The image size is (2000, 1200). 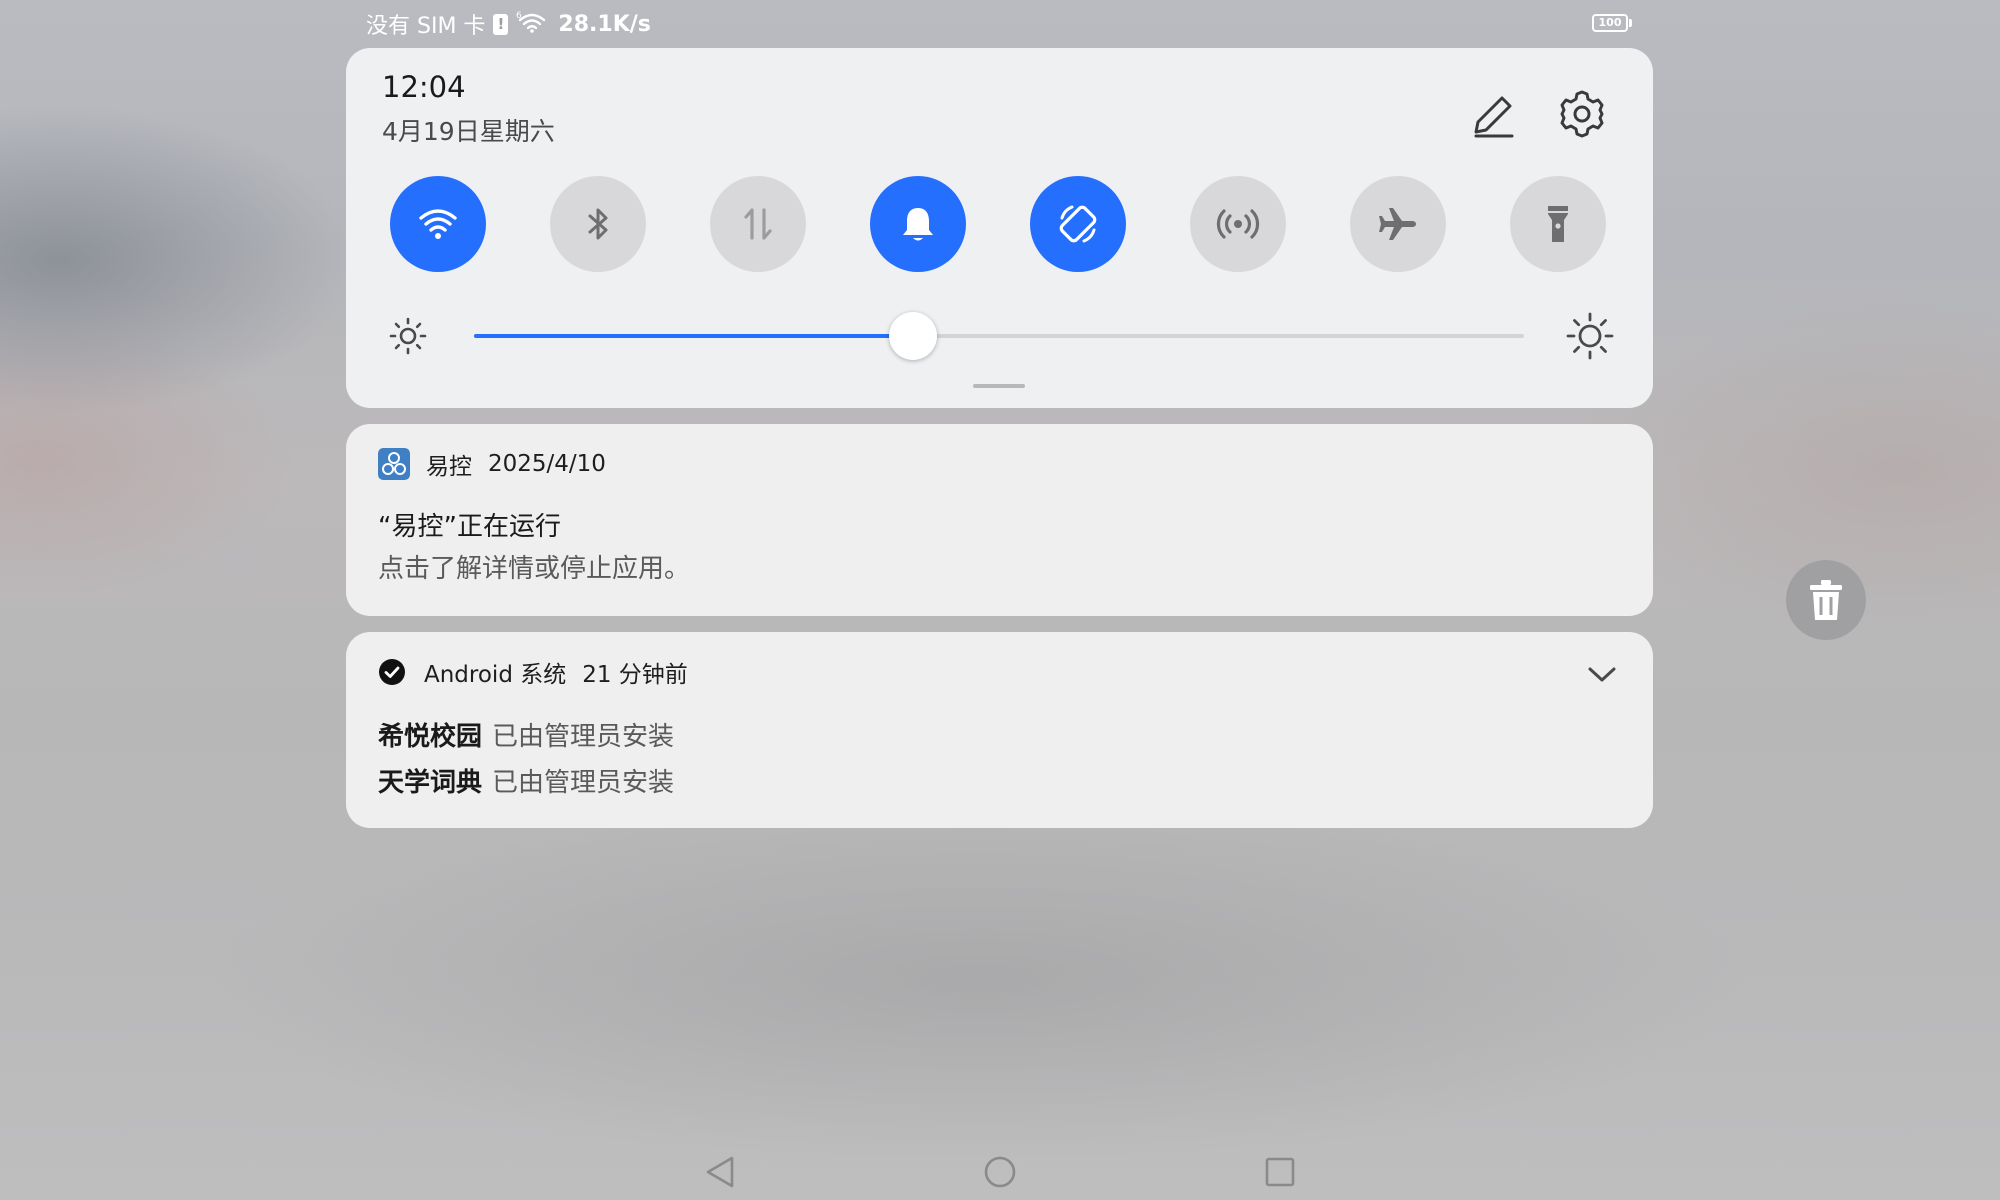 I want to click on bluetooth-toggle, so click(x=598, y=224).